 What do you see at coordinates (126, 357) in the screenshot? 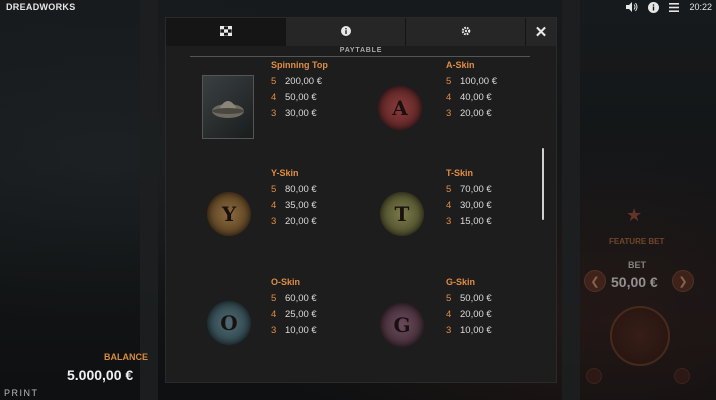
I see `balance-label: BALANCE` at bounding box center [126, 357].